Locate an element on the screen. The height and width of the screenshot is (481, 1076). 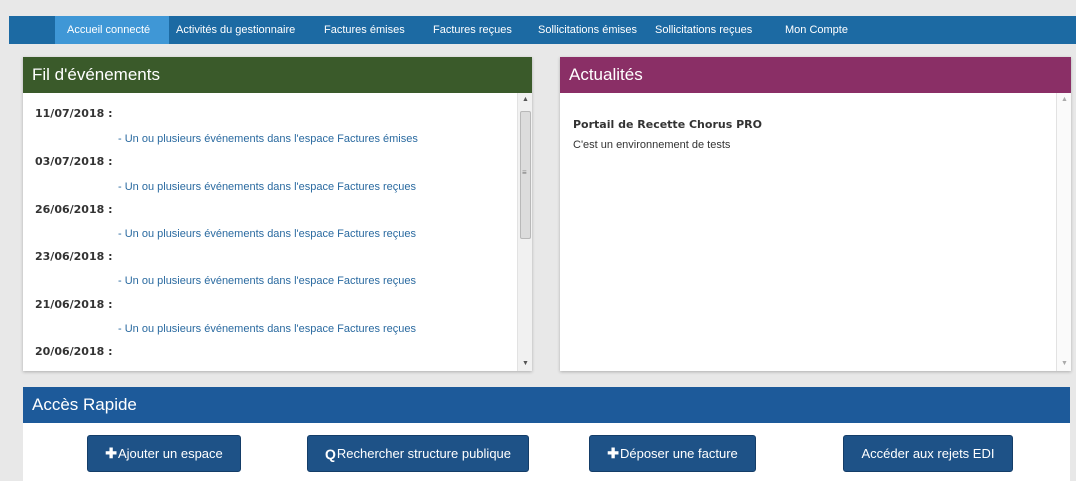
news-scrollbar: ▲ ▼ is located at coordinates (1063, 232).